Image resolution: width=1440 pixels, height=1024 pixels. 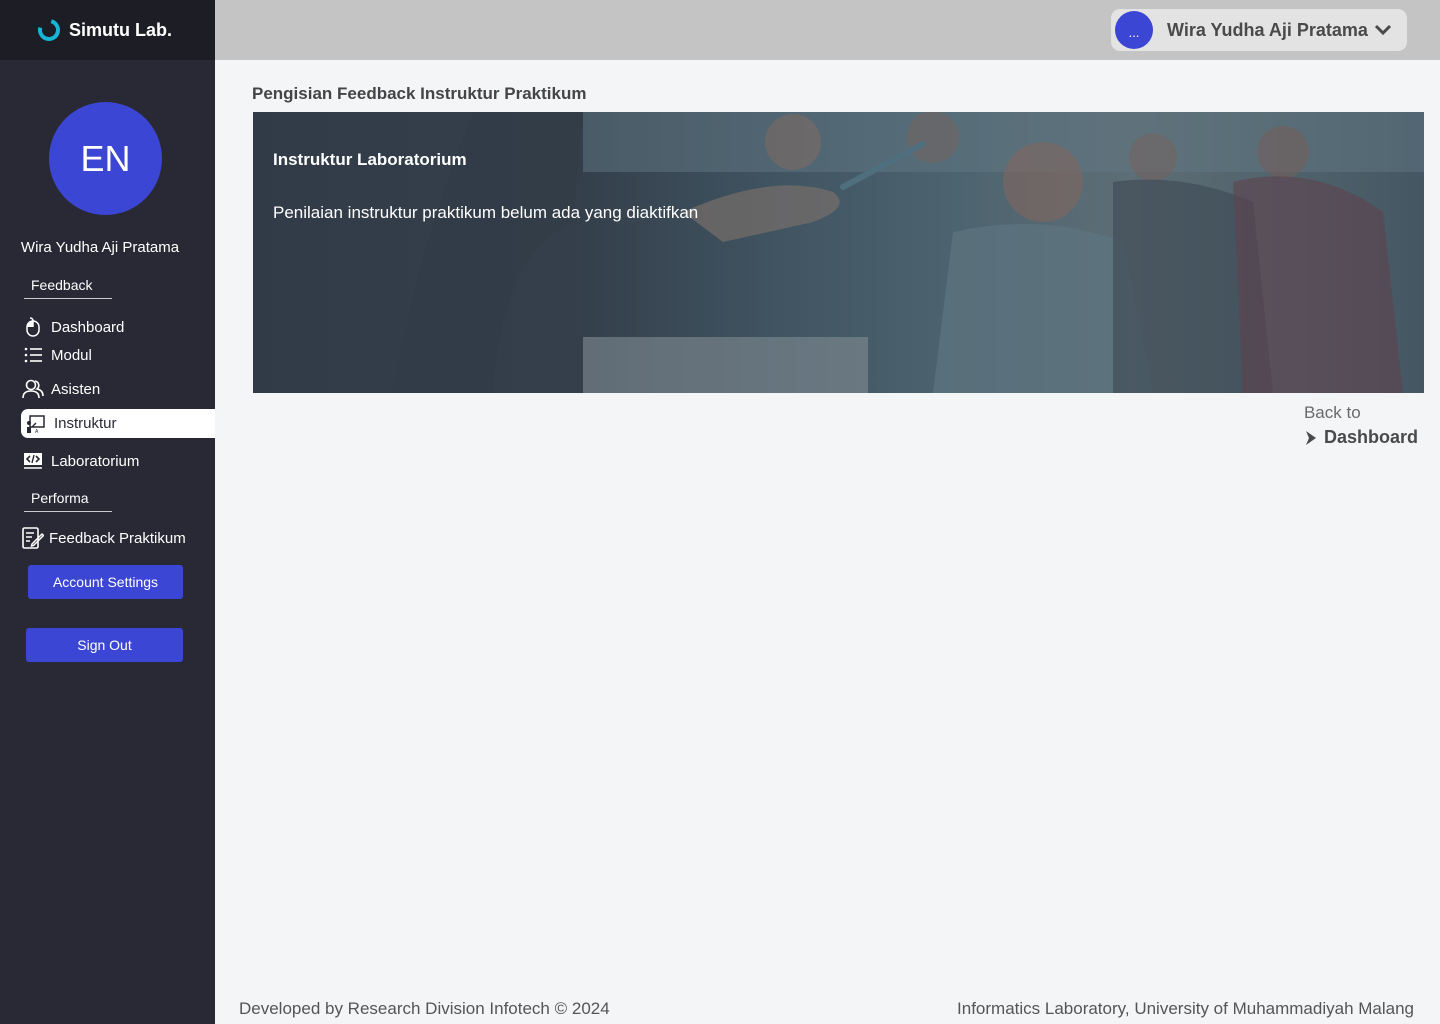 I want to click on edit-document-icon, so click(x=33, y=538).